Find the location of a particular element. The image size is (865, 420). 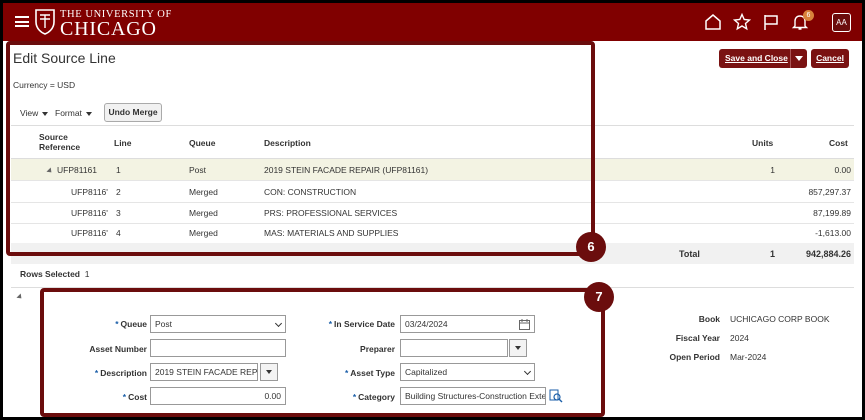

total-units: 1 is located at coordinates (772, 254).